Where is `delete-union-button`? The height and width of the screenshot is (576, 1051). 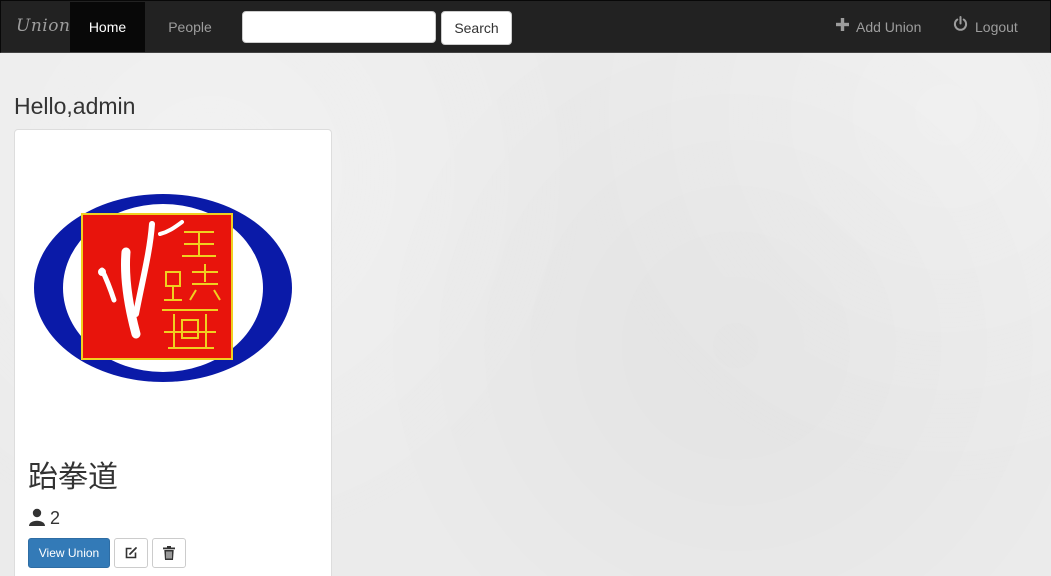
delete-union-button is located at coordinates (169, 553).